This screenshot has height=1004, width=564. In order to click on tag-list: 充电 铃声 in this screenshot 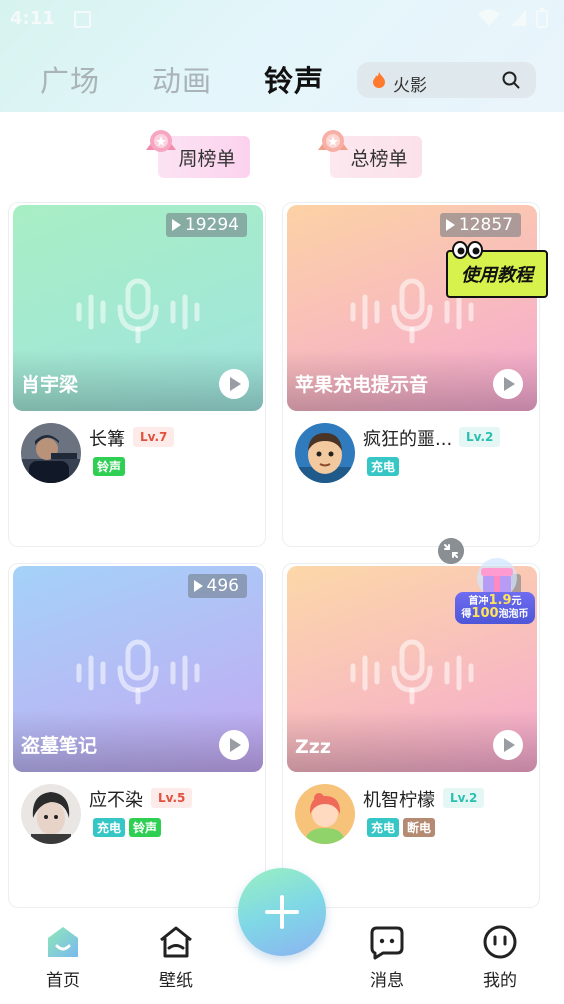, I will do `click(127, 827)`.